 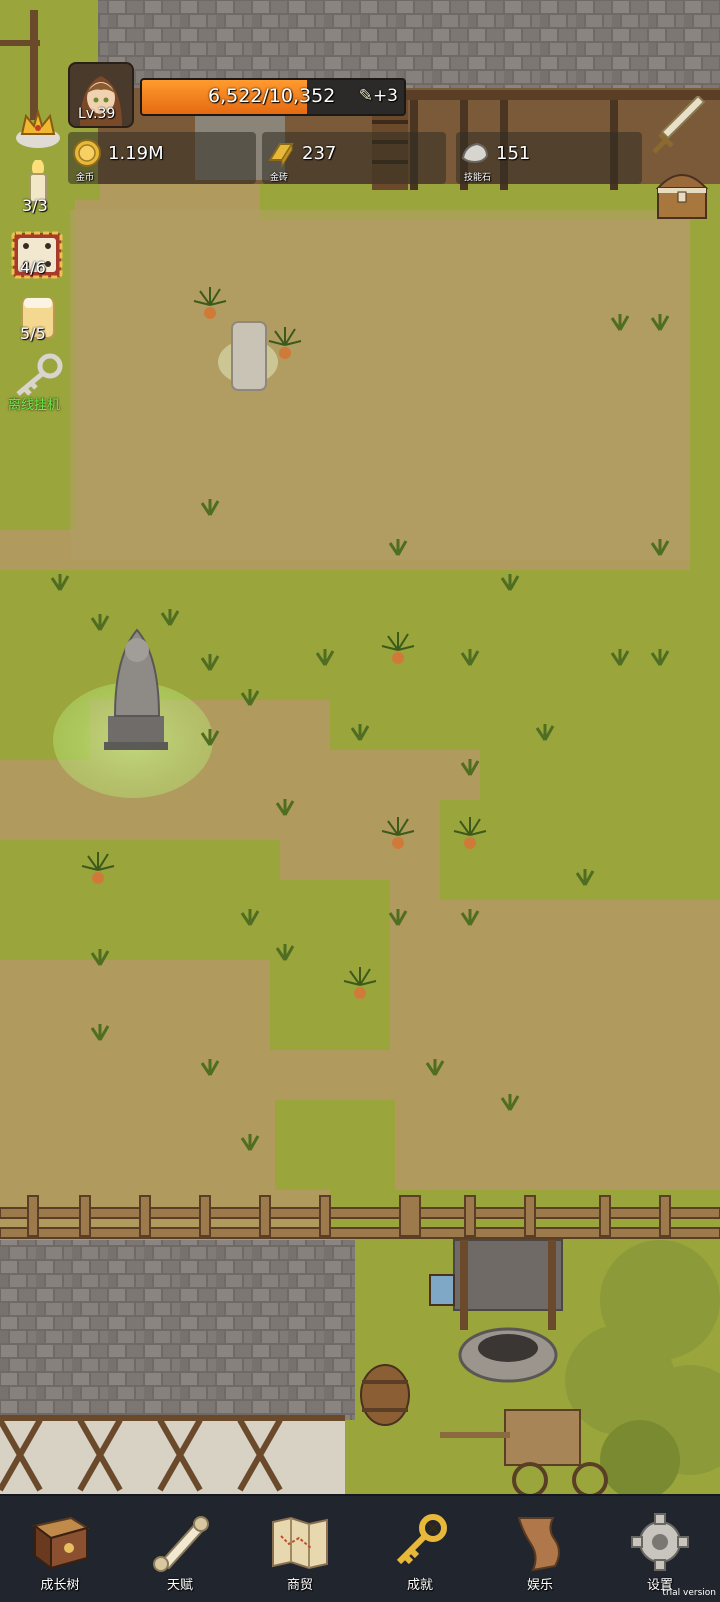 I want to click on barrel, so click(x=385, y=1395).